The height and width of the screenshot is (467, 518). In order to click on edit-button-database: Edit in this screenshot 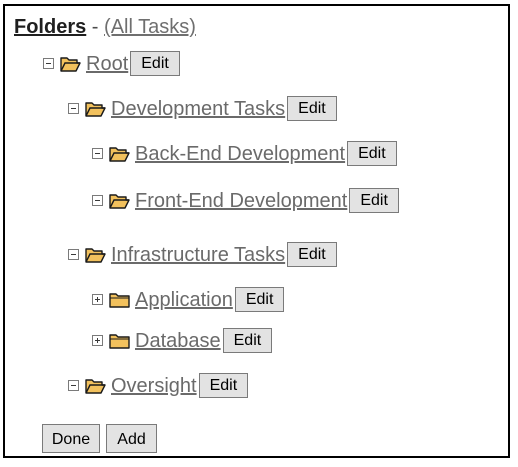, I will do `click(247, 340)`.